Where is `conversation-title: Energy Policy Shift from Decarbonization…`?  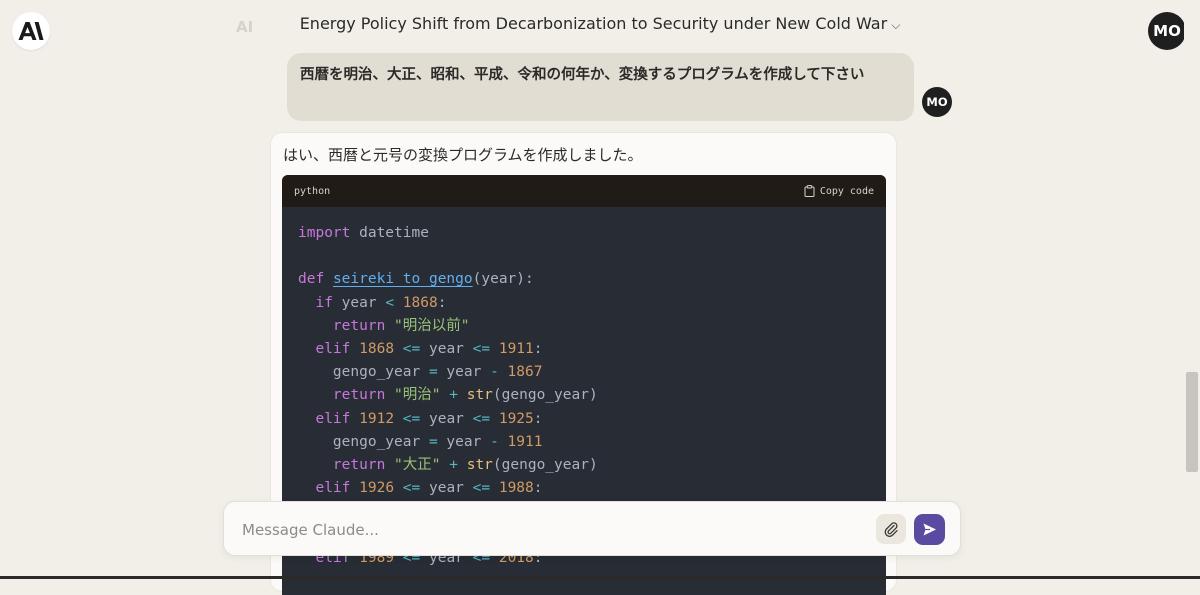 conversation-title: Energy Policy Shift from Decarbonization… is located at coordinates (600, 23).